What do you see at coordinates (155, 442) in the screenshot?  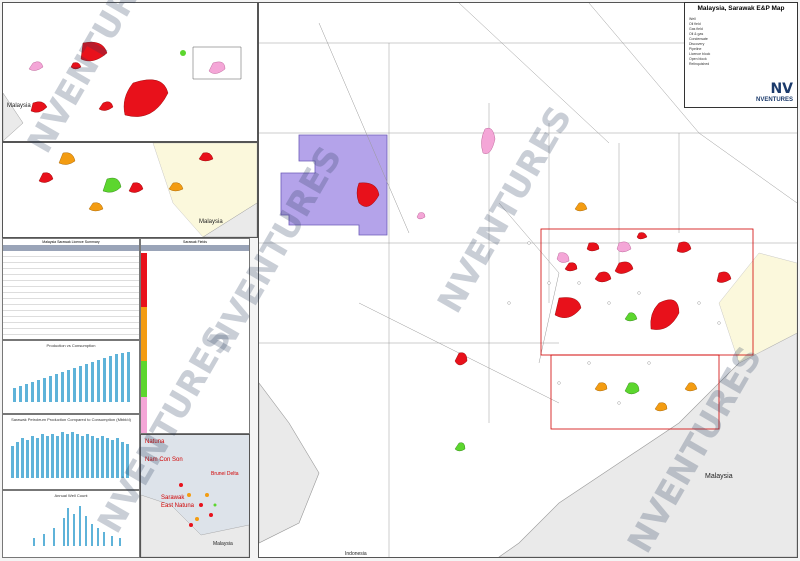 I see `basin-label: Natuna` at bounding box center [155, 442].